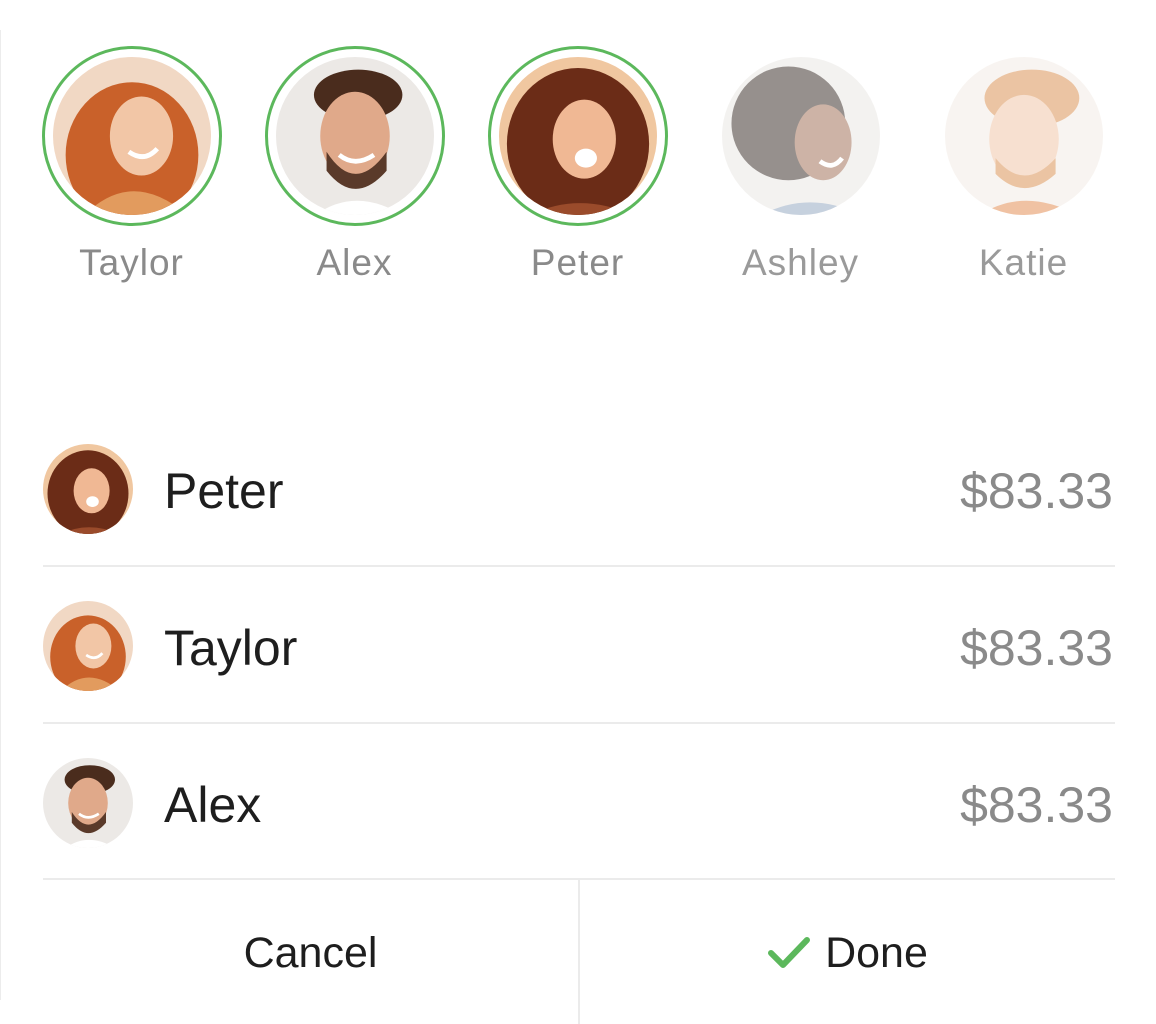 The width and height of the screenshot is (1156, 1024). Describe the element at coordinates (579, 801) in the screenshot. I see `split-row-alex: Alex $83.33` at that location.